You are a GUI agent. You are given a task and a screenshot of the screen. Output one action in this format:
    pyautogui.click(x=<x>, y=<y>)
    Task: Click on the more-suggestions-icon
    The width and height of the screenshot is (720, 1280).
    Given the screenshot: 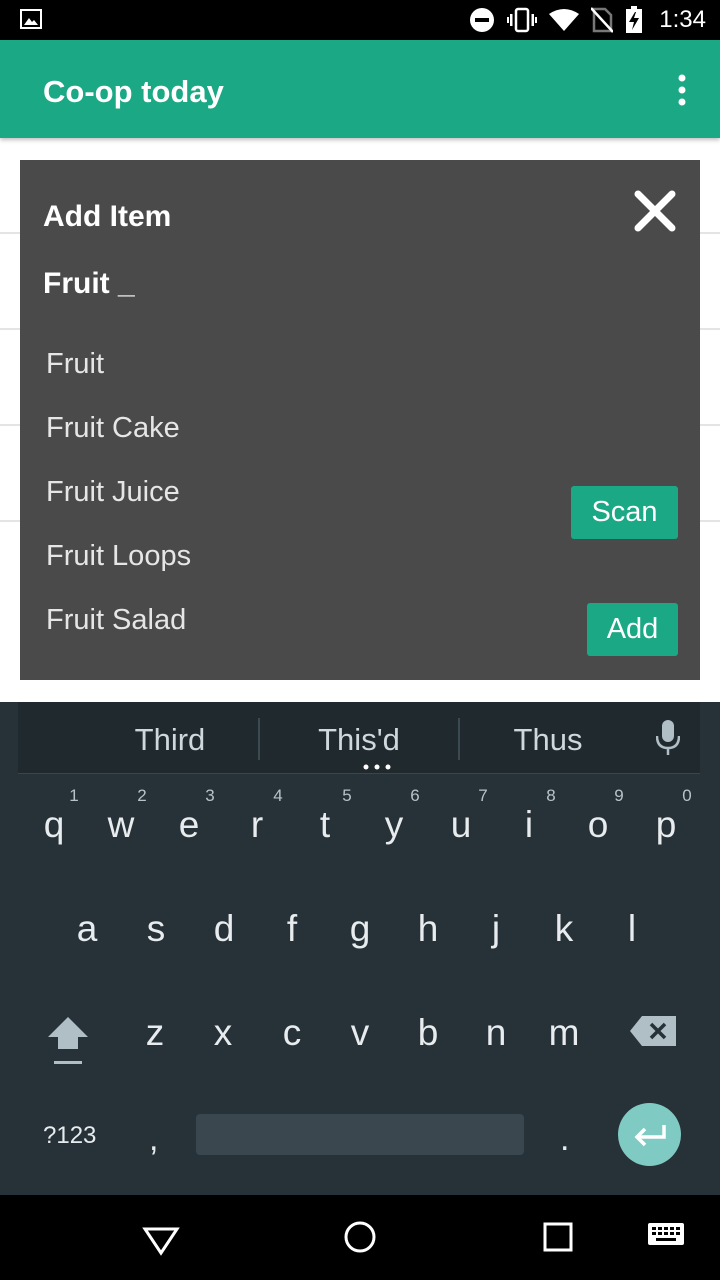 What is the action you would take?
    pyautogui.click(x=377, y=767)
    